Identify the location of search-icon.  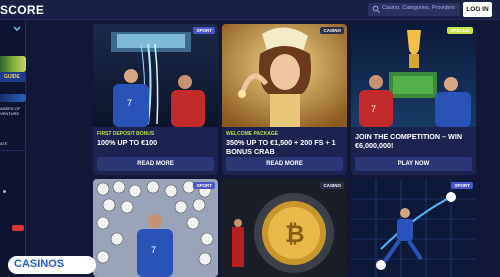
(376, 9).